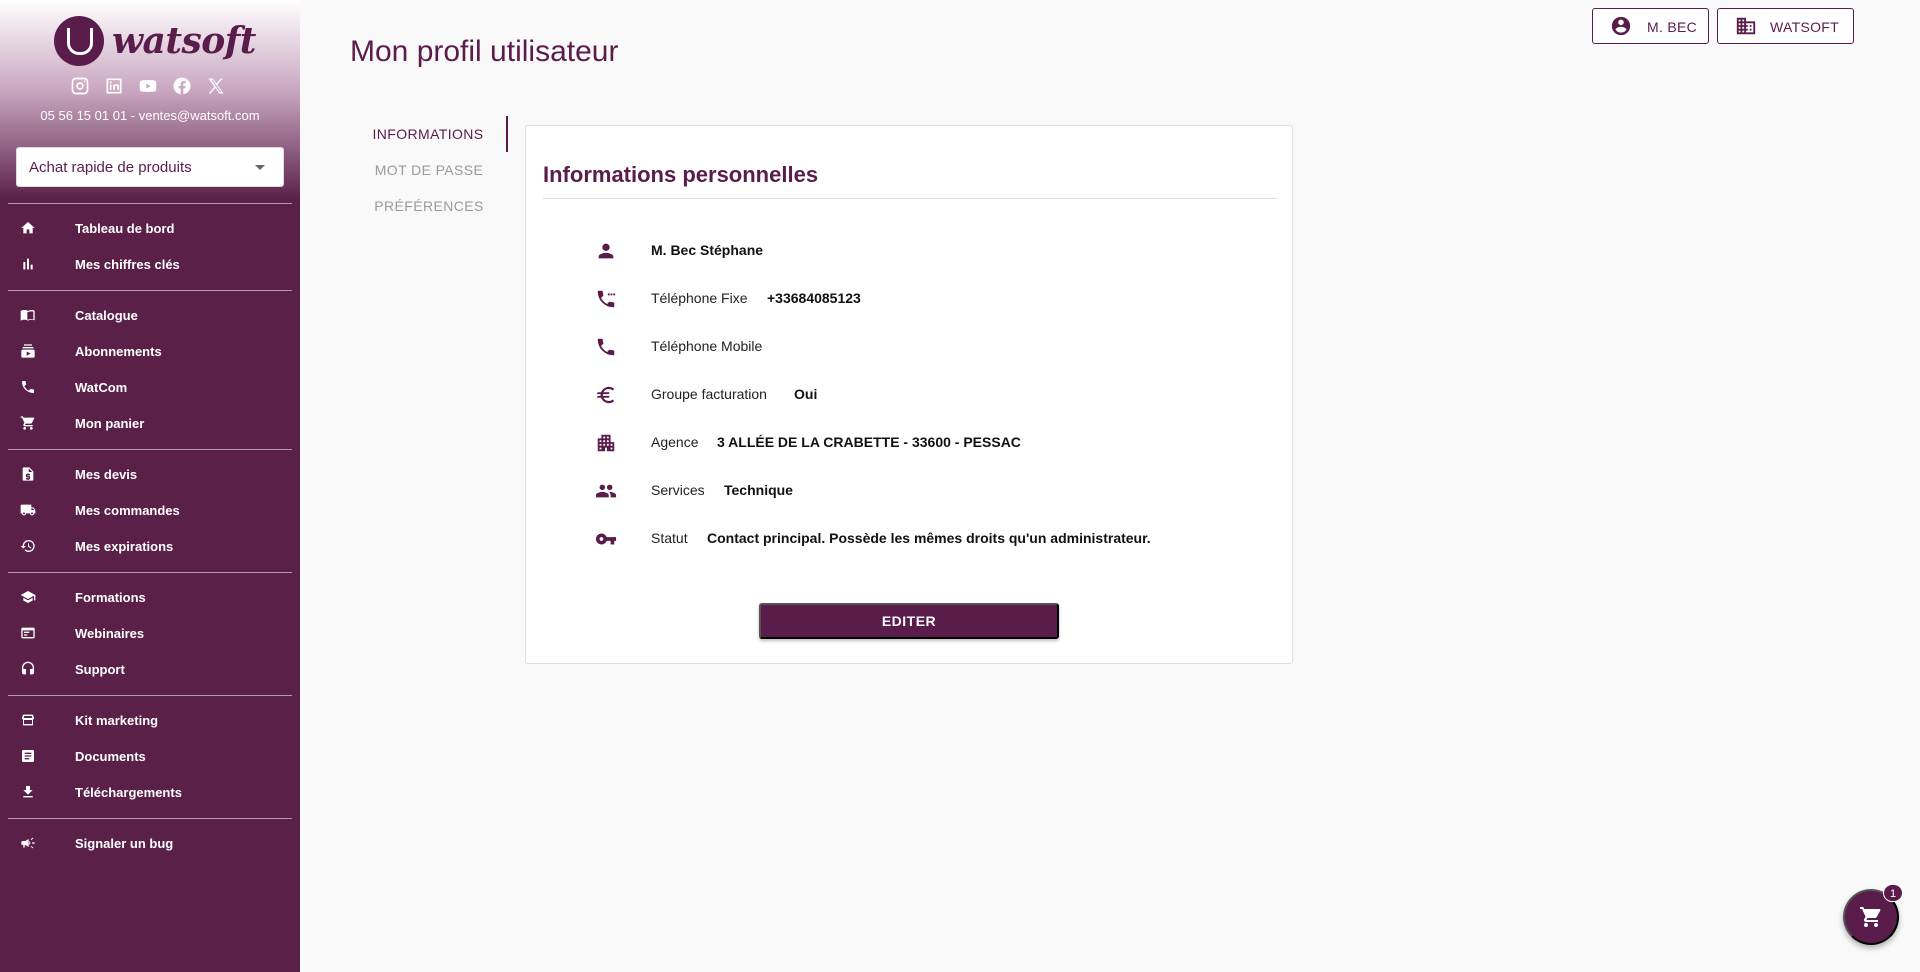 The width and height of the screenshot is (1920, 972). Describe the element at coordinates (28, 597) in the screenshot. I see `school-icon` at that location.